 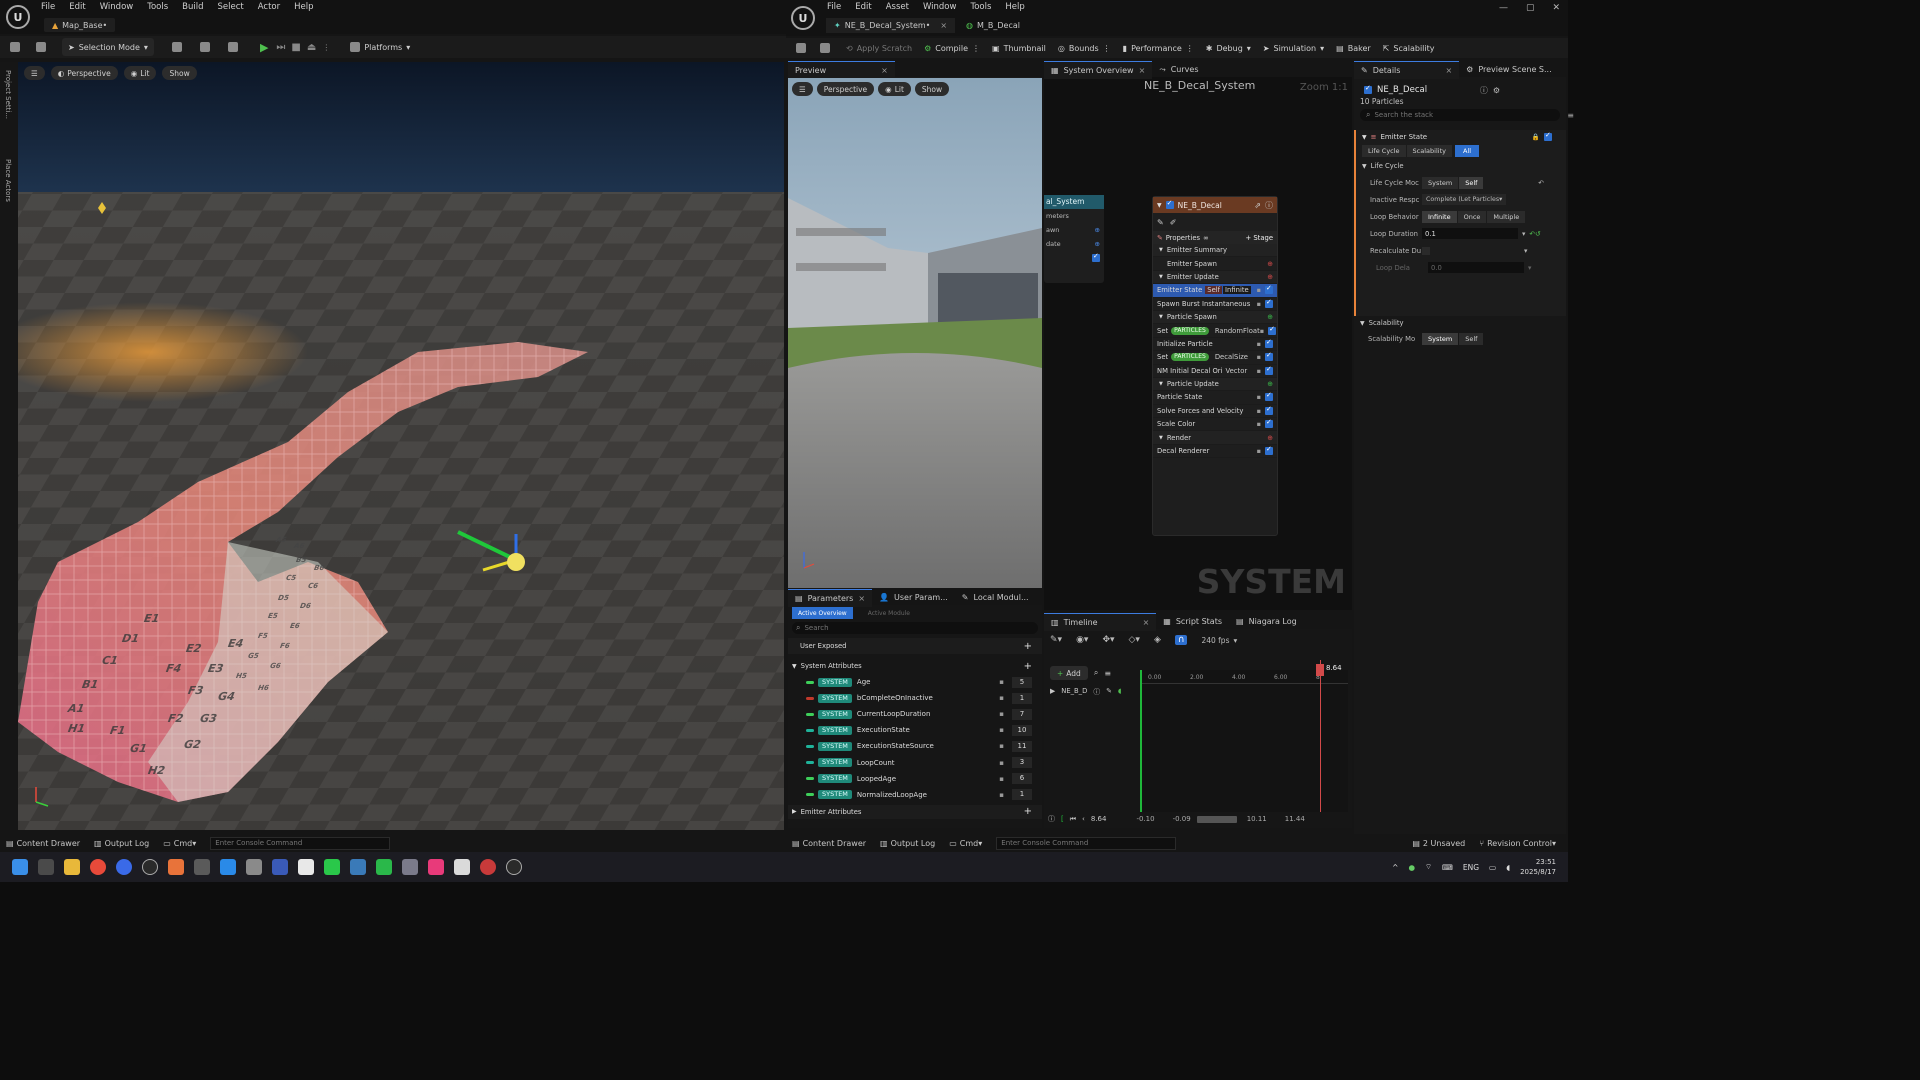 What do you see at coordinates (965, 843) in the screenshot?
I see `cmd-dropdown: ▭ Cmd ▾` at bounding box center [965, 843].